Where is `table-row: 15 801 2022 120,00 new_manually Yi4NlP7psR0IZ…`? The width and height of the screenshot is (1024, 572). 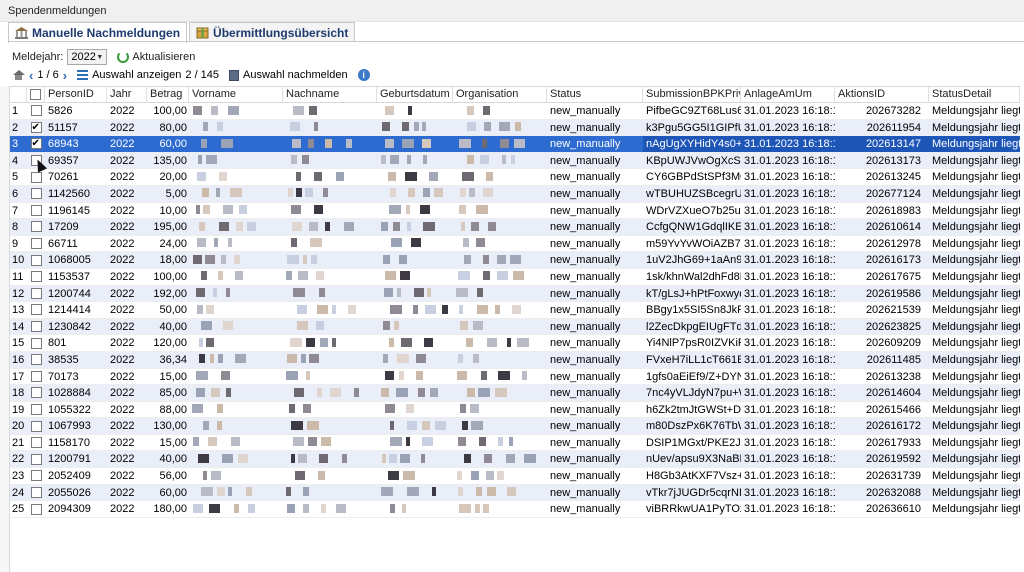 table-row: 15 801 2022 120,00 new_manually Yi4NlP7psR0IZ… is located at coordinates (515, 343).